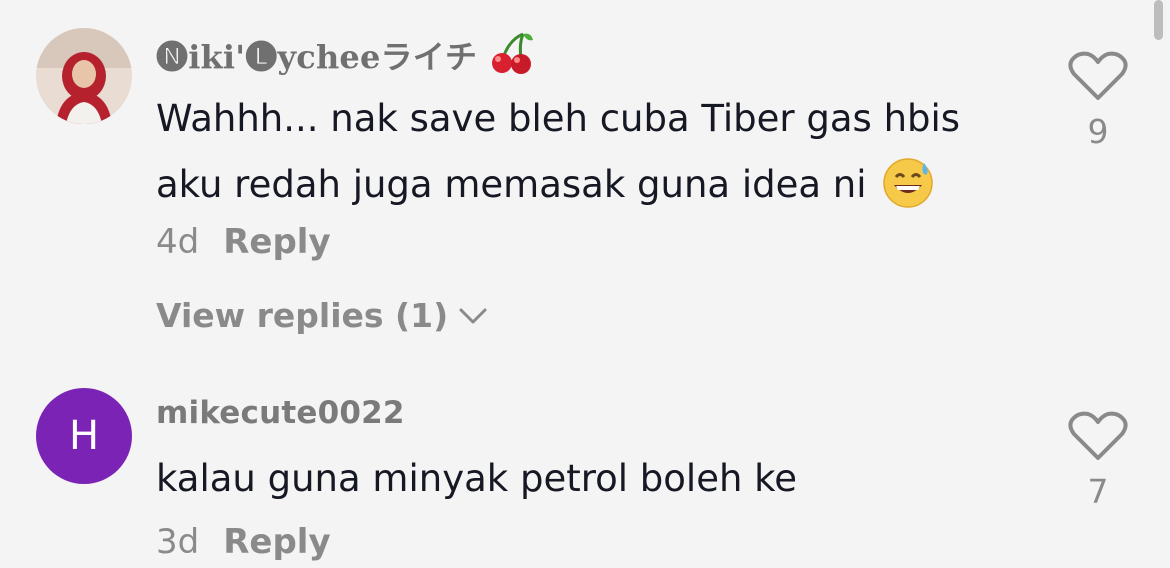 This screenshot has width=1170, height=568. I want to click on like-button: 7, so click(1098, 460).